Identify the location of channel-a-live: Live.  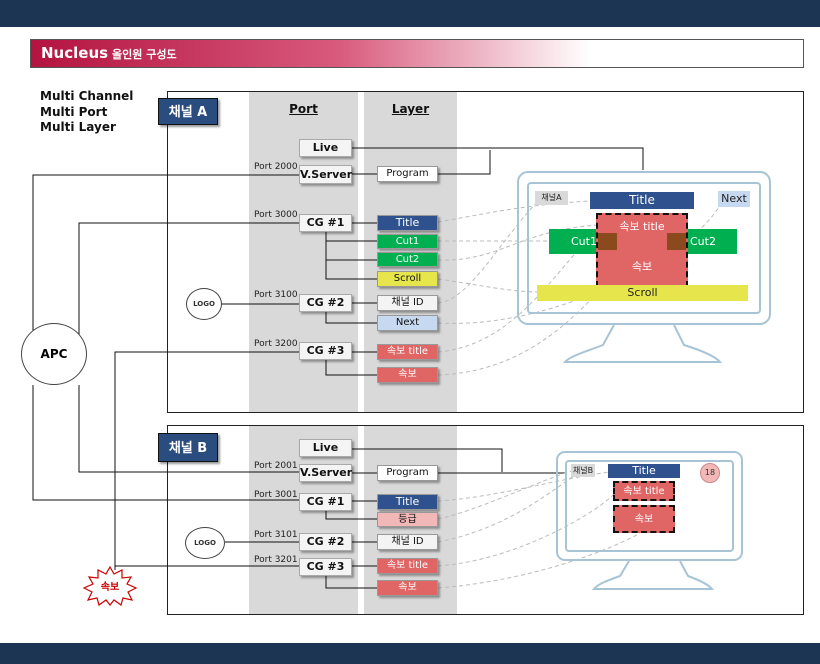
(325, 148).